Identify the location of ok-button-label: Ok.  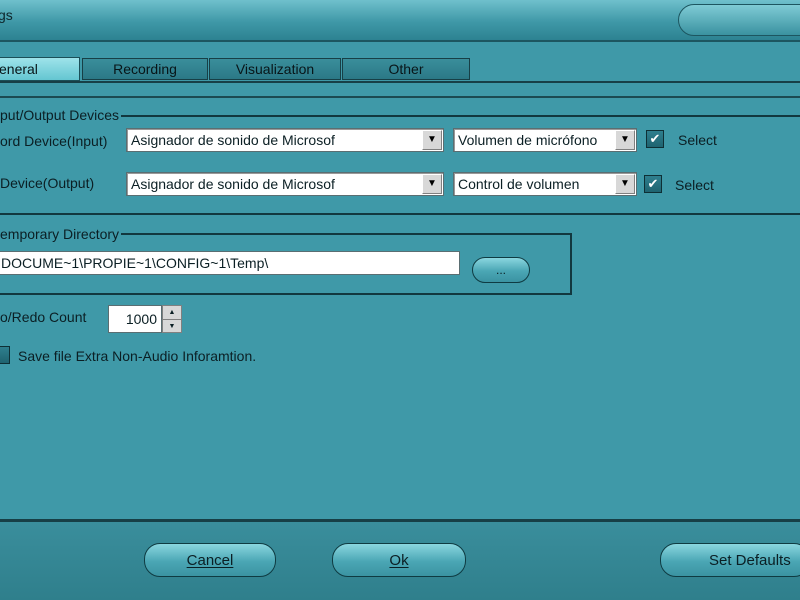
(399, 560).